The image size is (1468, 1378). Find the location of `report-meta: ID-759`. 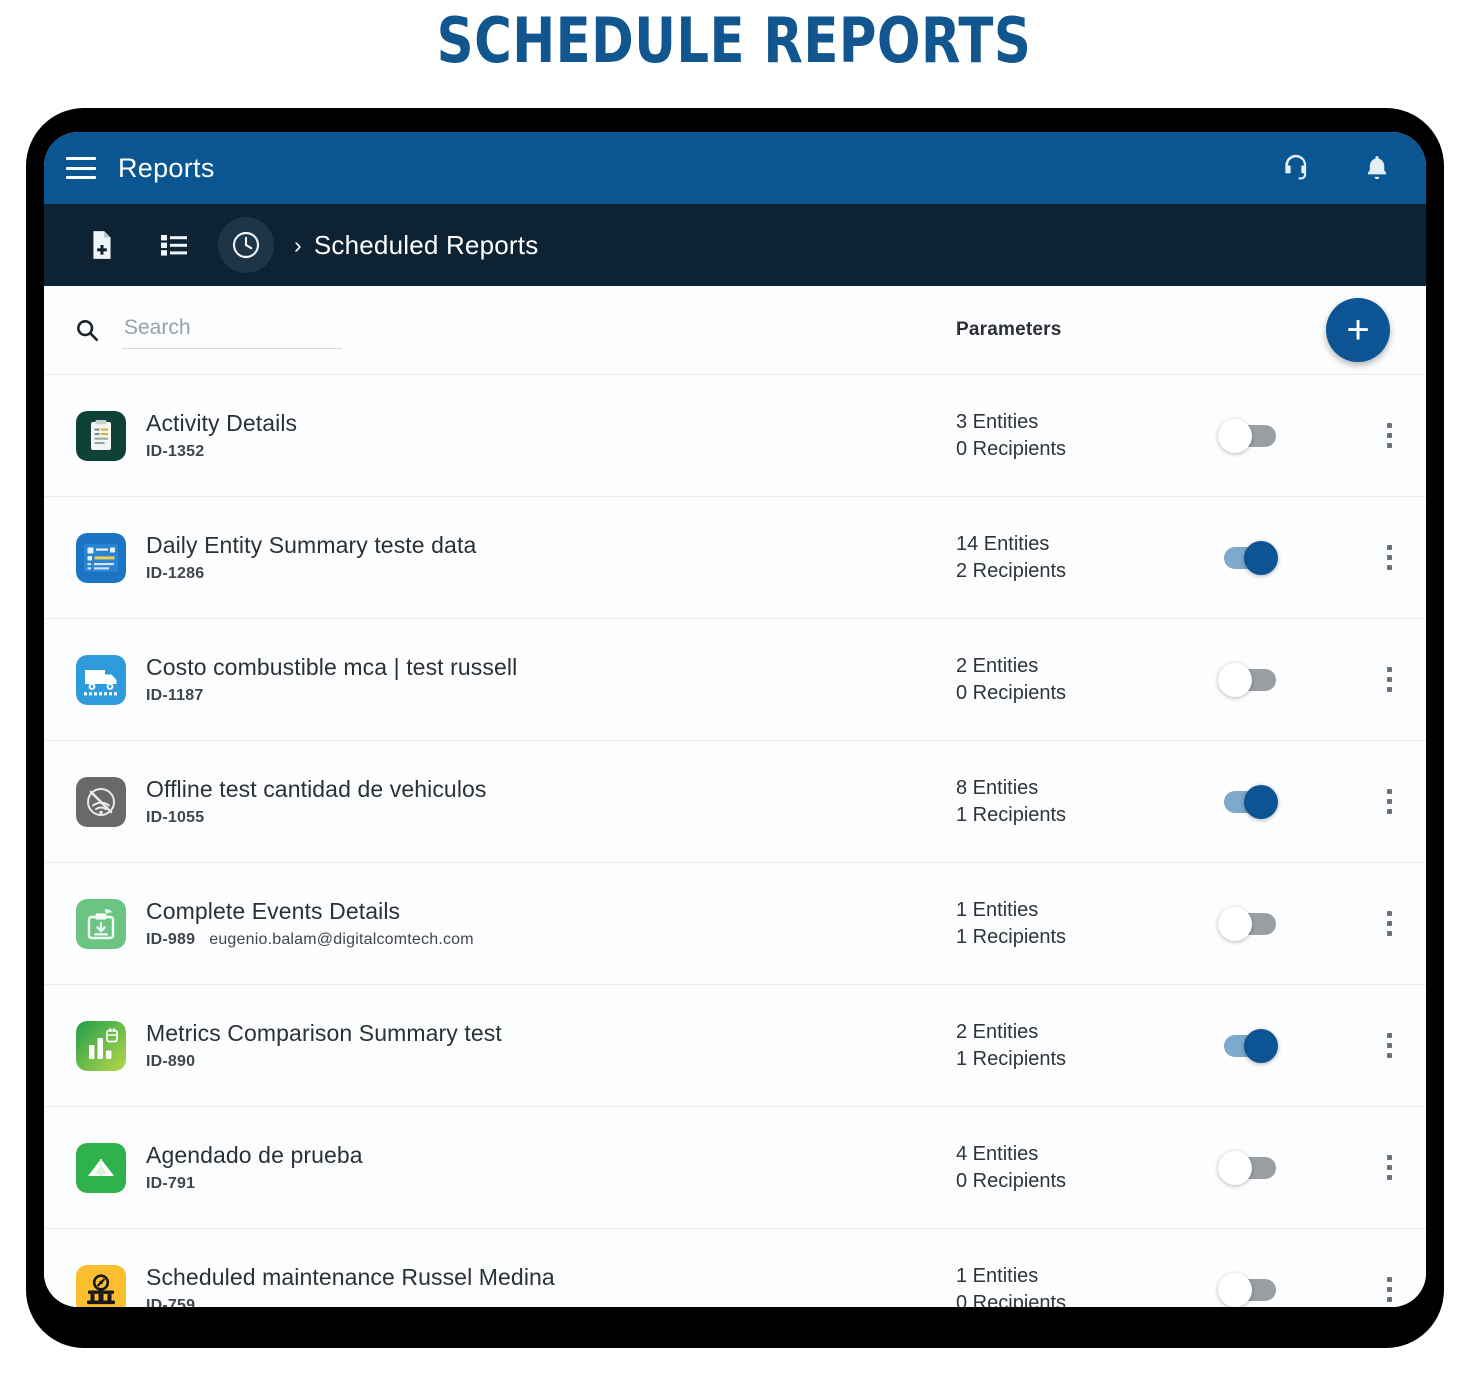

report-meta: ID-759 is located at coordinates (350, 1302).